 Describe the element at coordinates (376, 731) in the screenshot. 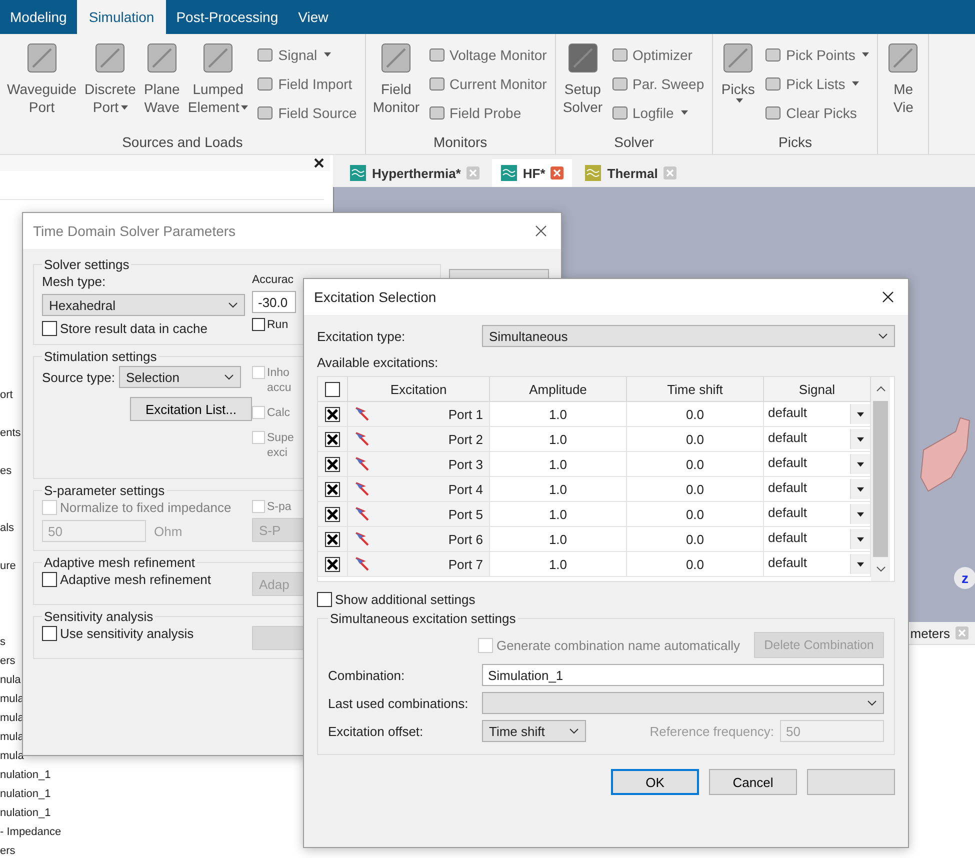

I see `field-label: Excitation offset:` at that location.